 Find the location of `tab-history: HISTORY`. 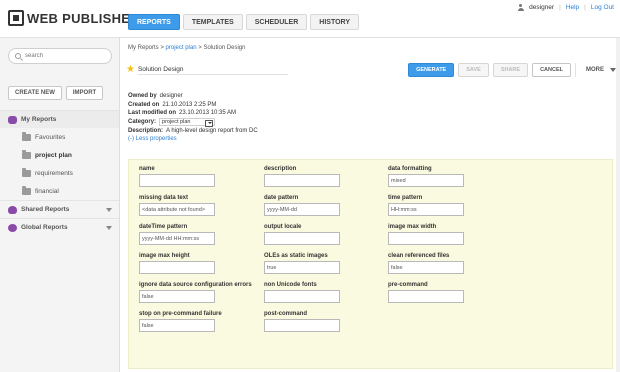

tab-history: HISTORY is located at coordinates (335, 22).